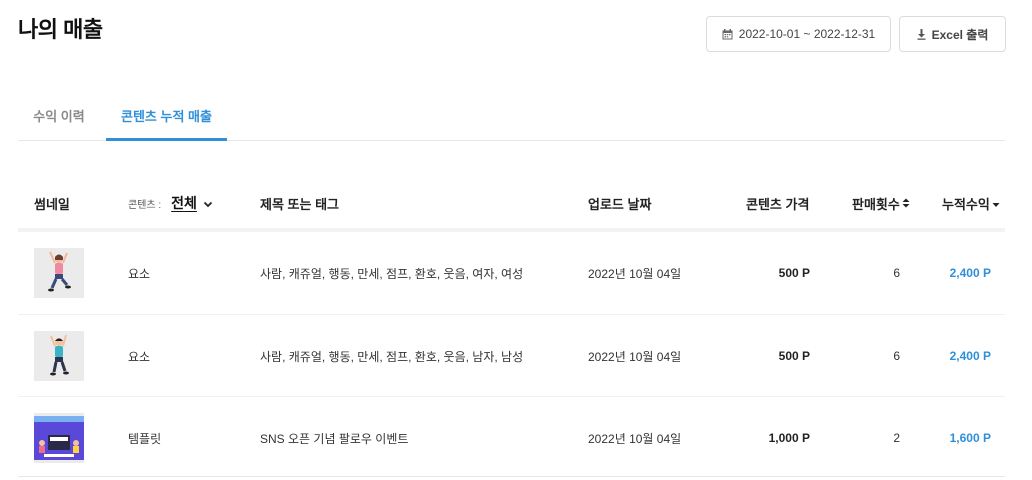 The height and width of the screenshot is (480, 1032). Describe the element at coordinates (896, 438) in the screenshot. I see `sales-count: 2` at that location.